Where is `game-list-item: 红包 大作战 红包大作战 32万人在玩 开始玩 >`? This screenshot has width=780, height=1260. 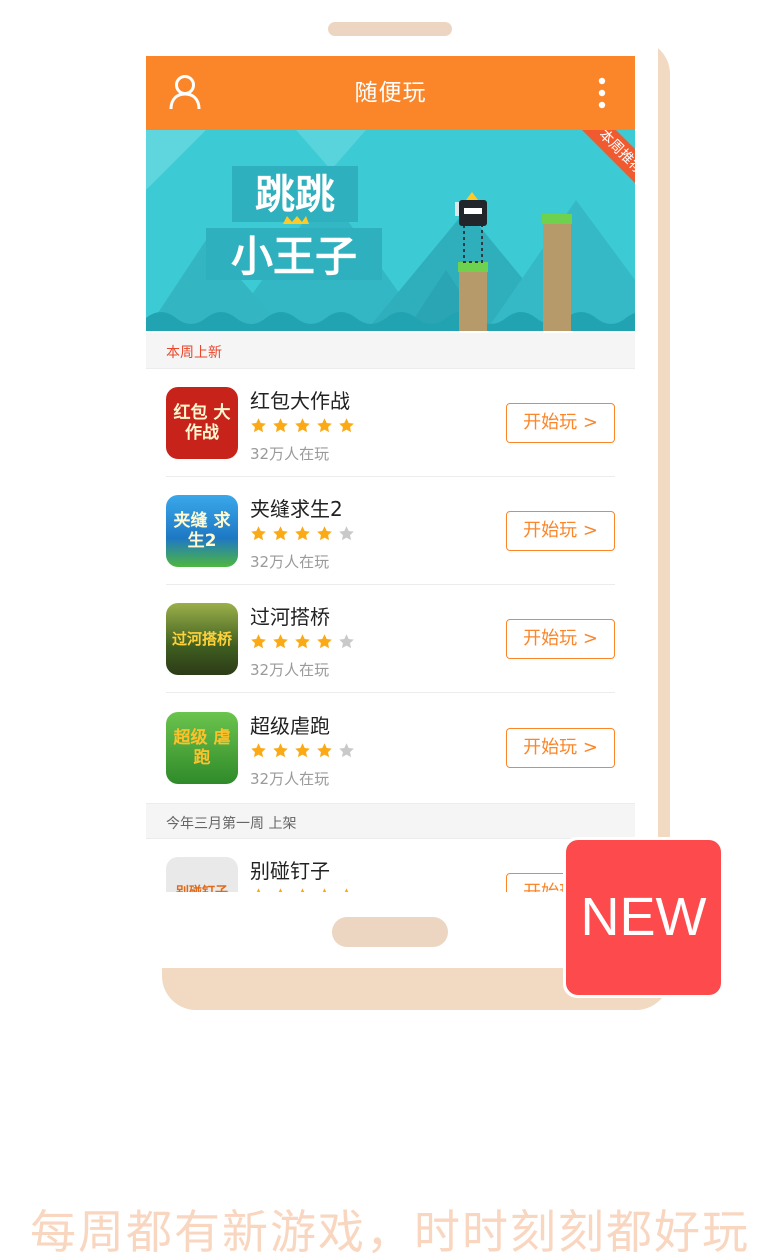 game-list-item: 红包 大作战 红包大作战 32万人在玩 开始玩 > is located at coordinates (390, 423).